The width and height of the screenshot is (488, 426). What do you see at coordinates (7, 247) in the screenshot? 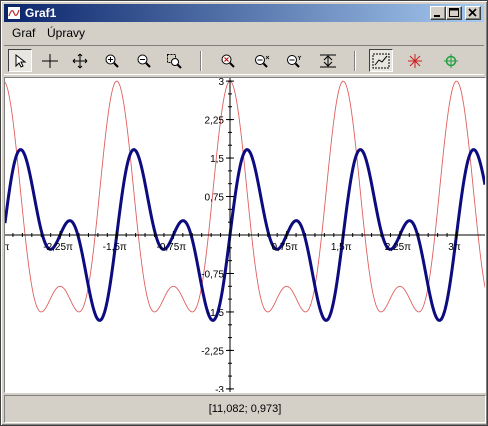
I see `x-tick-label: -3π` at bounding box center [7, 247].